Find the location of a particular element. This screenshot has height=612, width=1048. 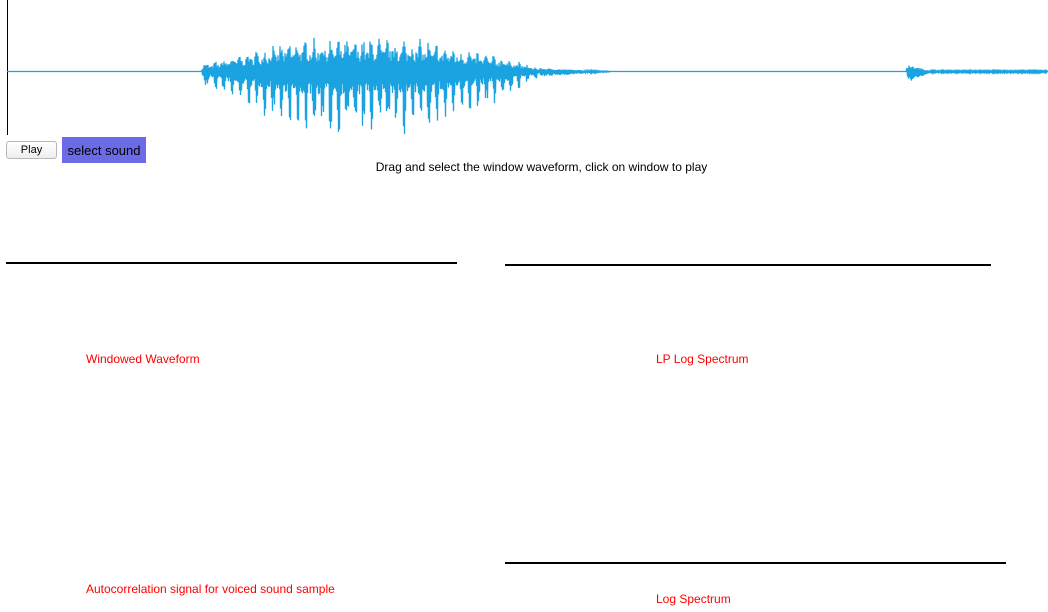

log-spectrum-label: Log Spectrum is located at coordinates (693, 599).